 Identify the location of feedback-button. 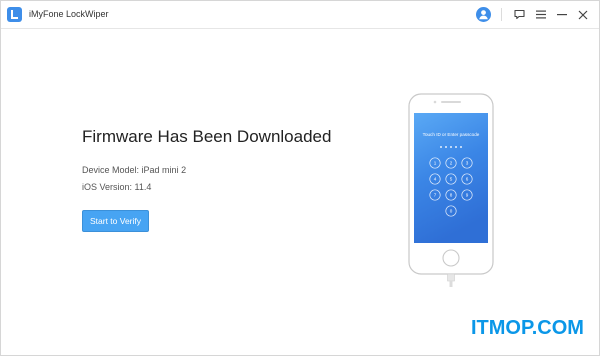
(519, 14).